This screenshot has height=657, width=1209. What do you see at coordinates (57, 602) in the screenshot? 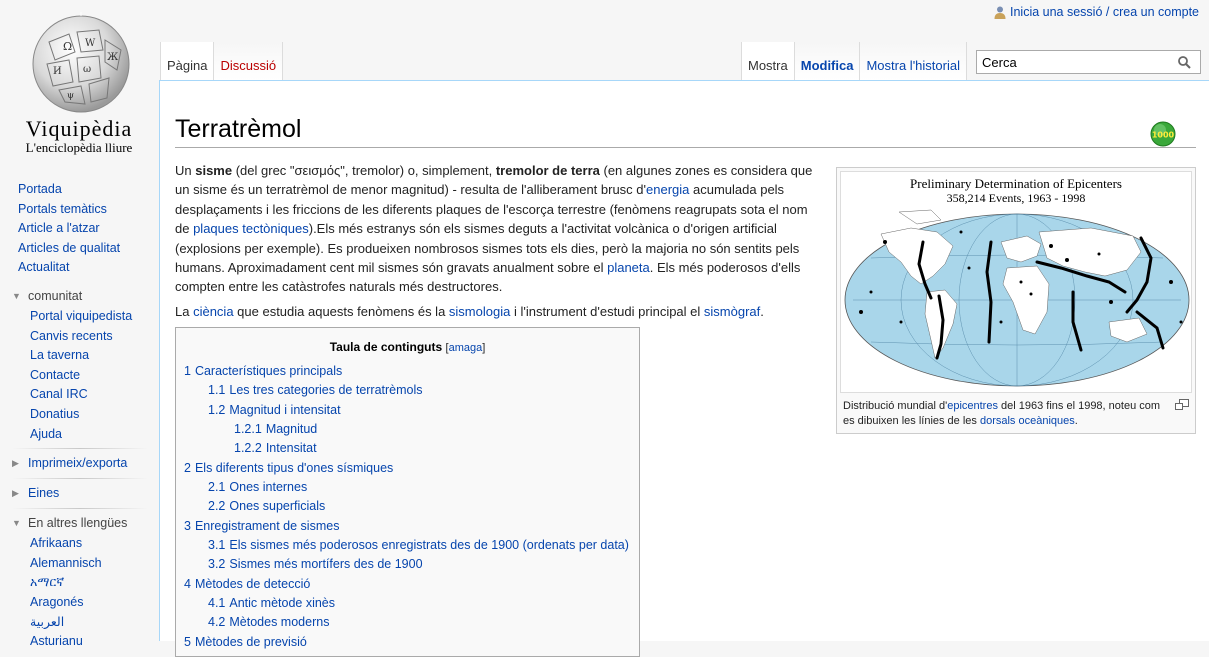
I see `lang-link-aragones: Aragonés` at bounding box center [57, 602].